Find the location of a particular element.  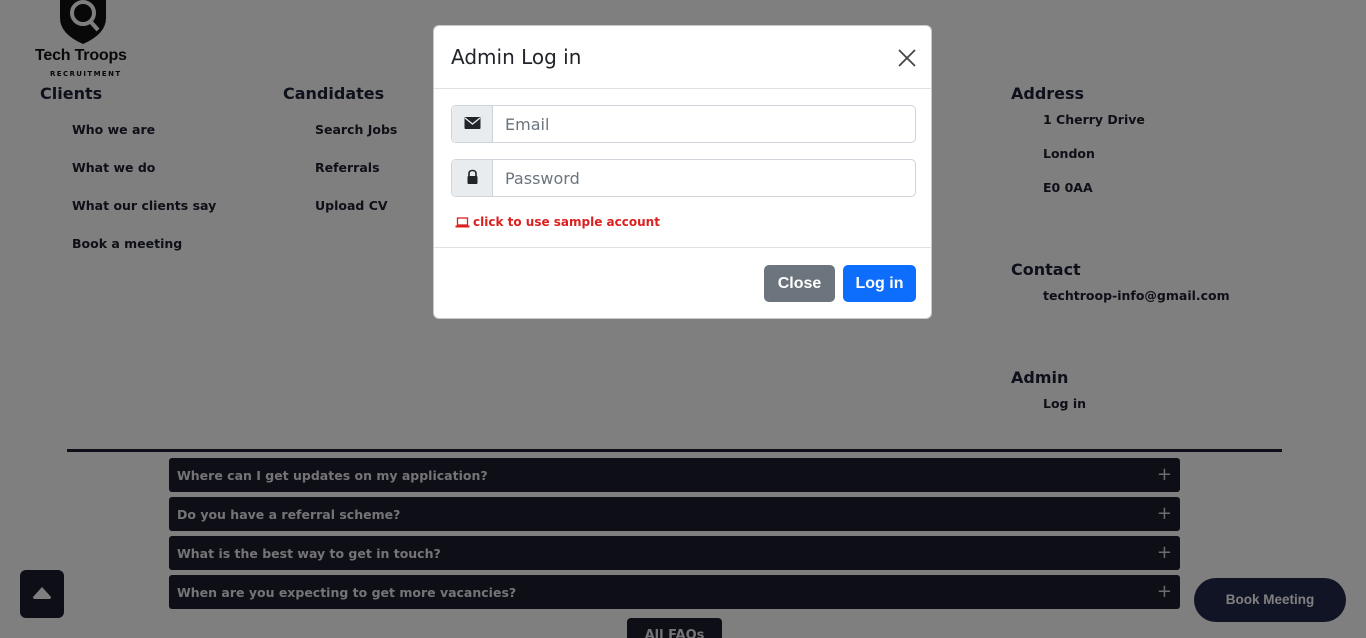

modal-header: Admin Log in is located at coordinates (682, 57).